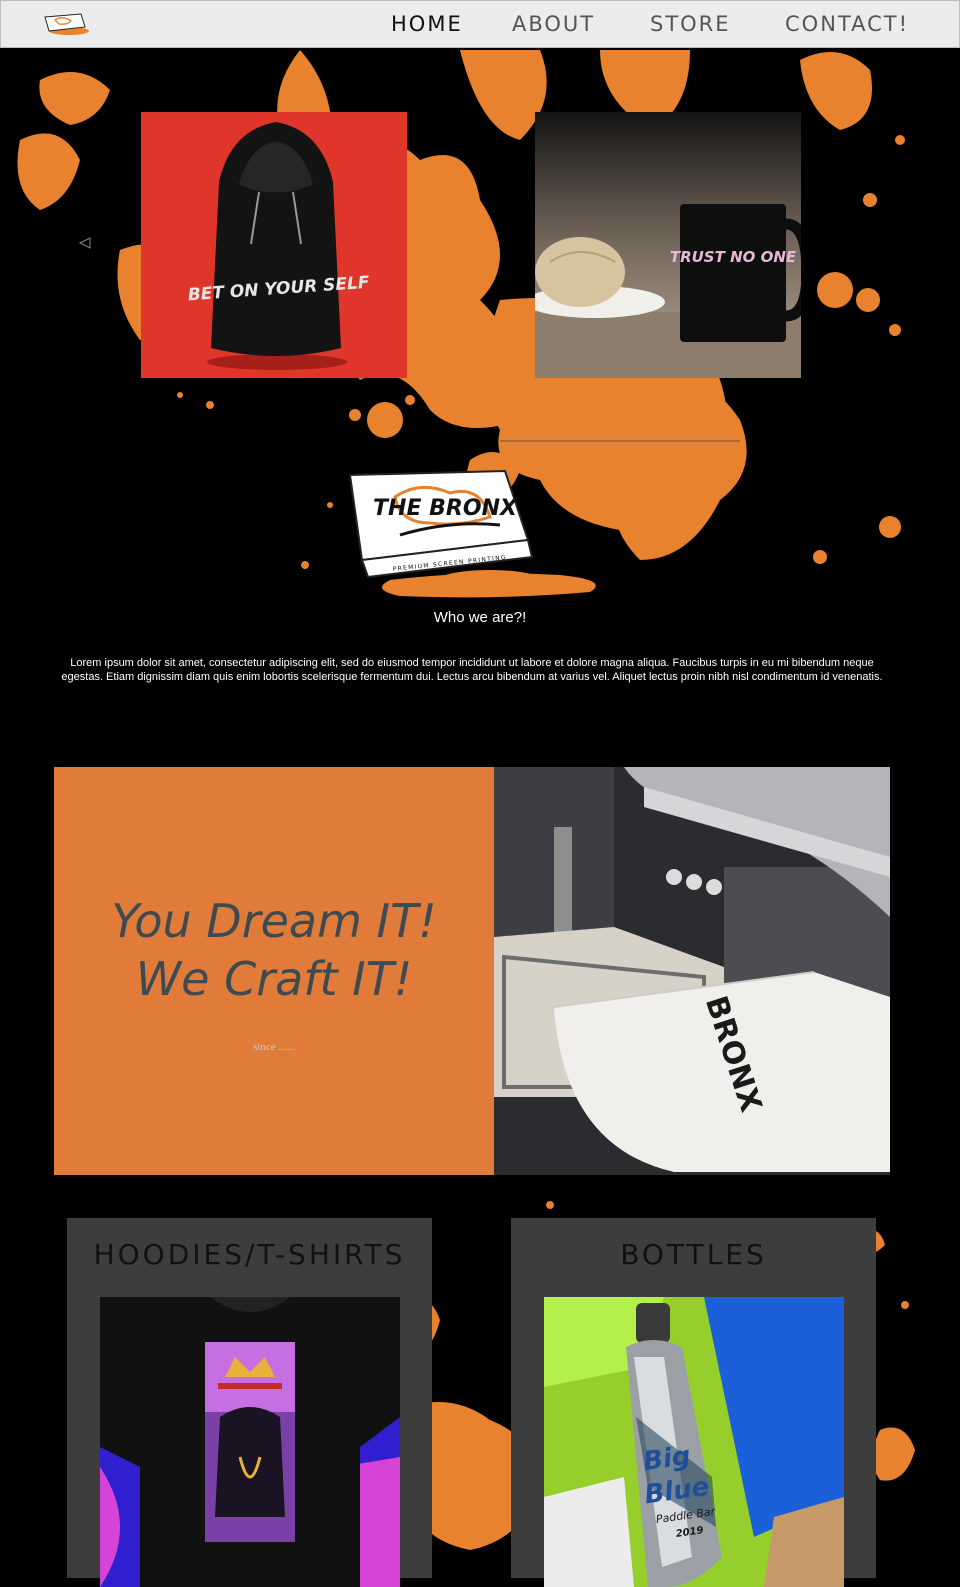  I want to click on mug-print-text: TRUST NO ONE, so click(733, 257).